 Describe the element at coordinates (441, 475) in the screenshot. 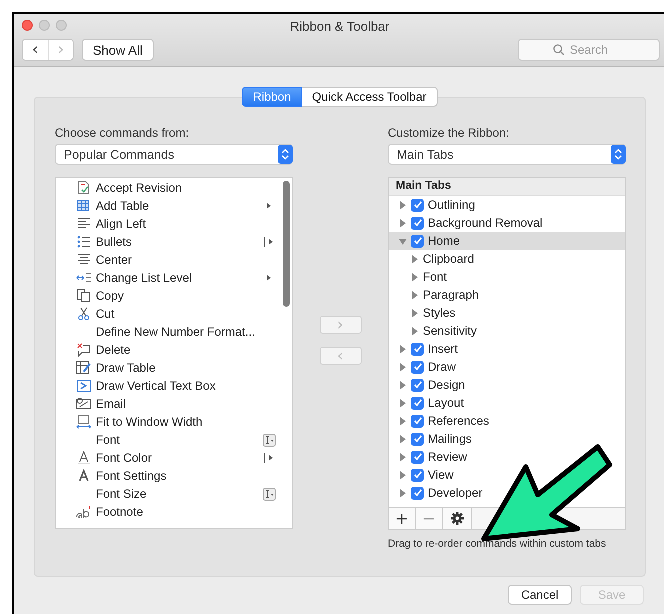

I see `tab-item: View` at that location.